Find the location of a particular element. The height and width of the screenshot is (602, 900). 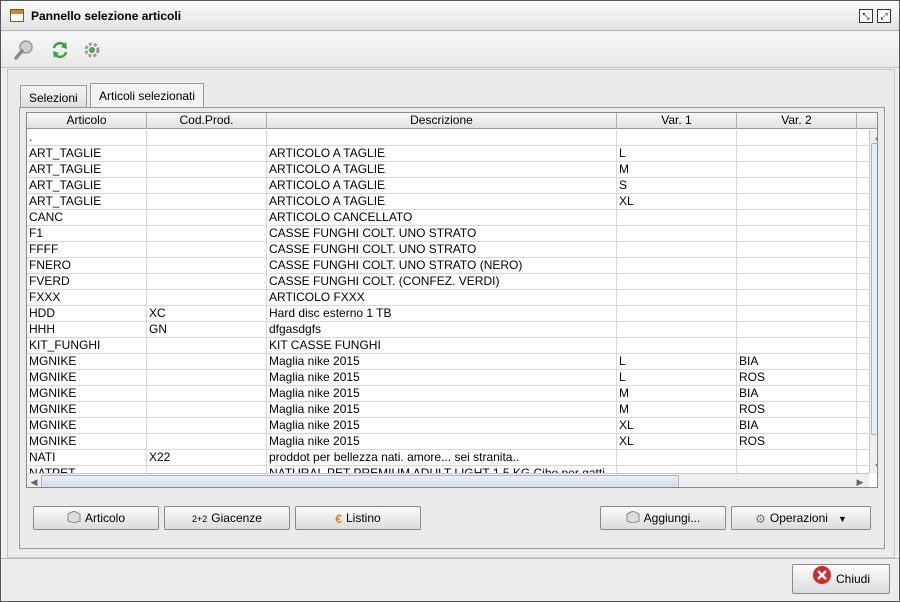

table-row: HDD XC Hard disc esterno 1 TB is located at coordinates (448, 314).